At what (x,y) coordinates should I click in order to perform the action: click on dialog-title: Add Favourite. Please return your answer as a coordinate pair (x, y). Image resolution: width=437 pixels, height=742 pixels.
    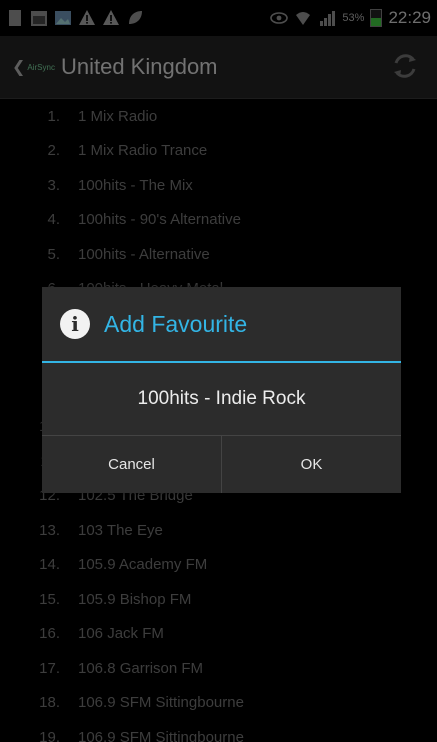
    Looking at the image, I should click on (176, 323).